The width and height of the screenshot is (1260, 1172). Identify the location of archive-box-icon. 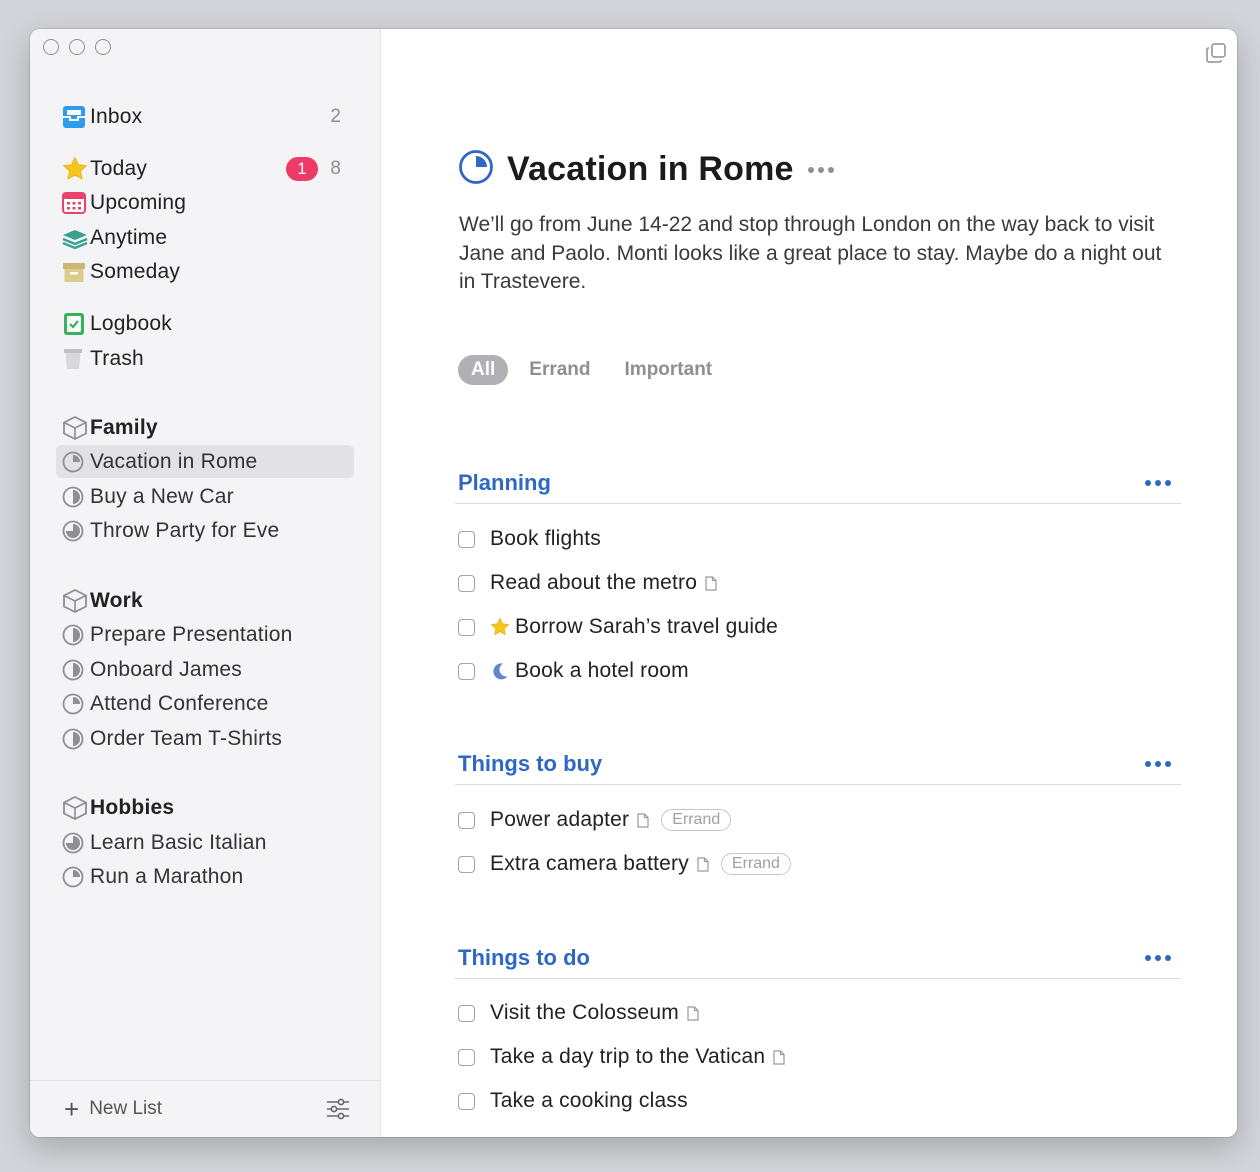
(73, 272).